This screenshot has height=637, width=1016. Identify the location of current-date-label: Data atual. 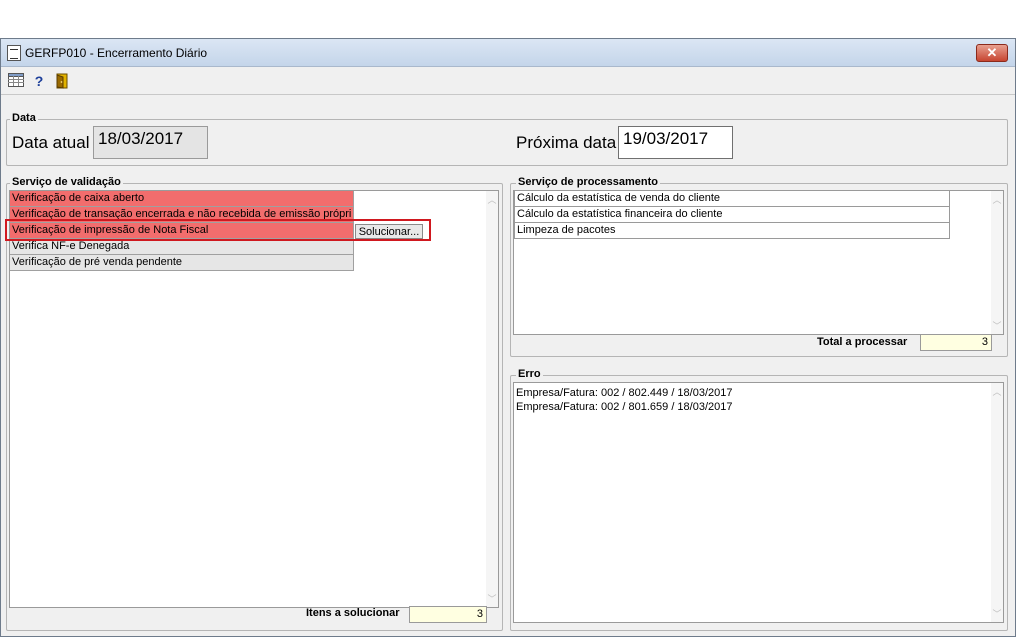
(51, 142).